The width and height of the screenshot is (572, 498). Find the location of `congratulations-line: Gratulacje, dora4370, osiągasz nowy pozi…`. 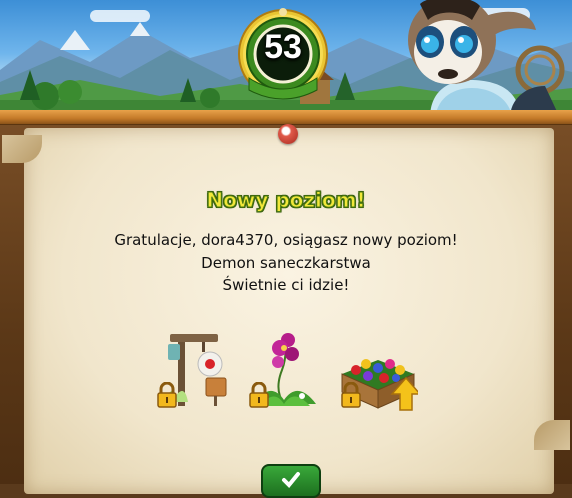

congratulations-line: Gratulacje, dora4370, osiągasz nowy pozi… is located at coordinates (286, 240).